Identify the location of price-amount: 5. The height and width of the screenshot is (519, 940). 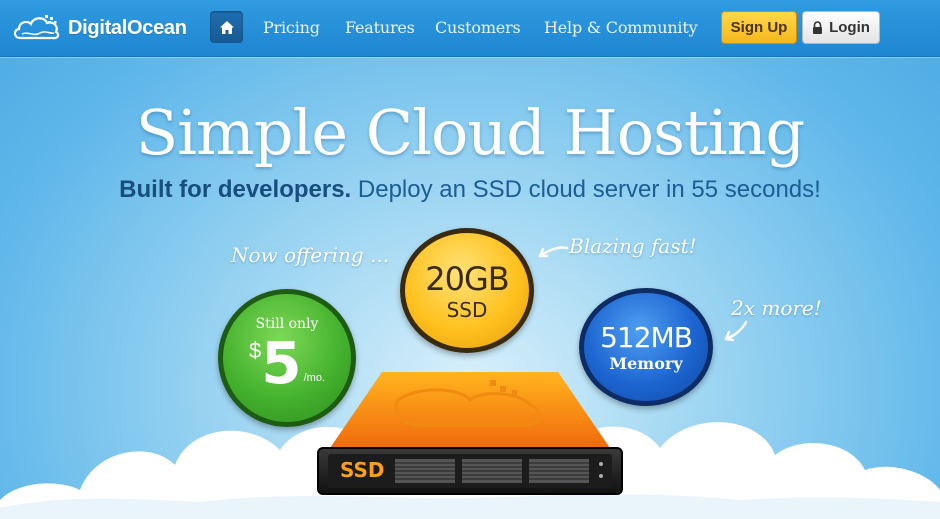
(281, 363).